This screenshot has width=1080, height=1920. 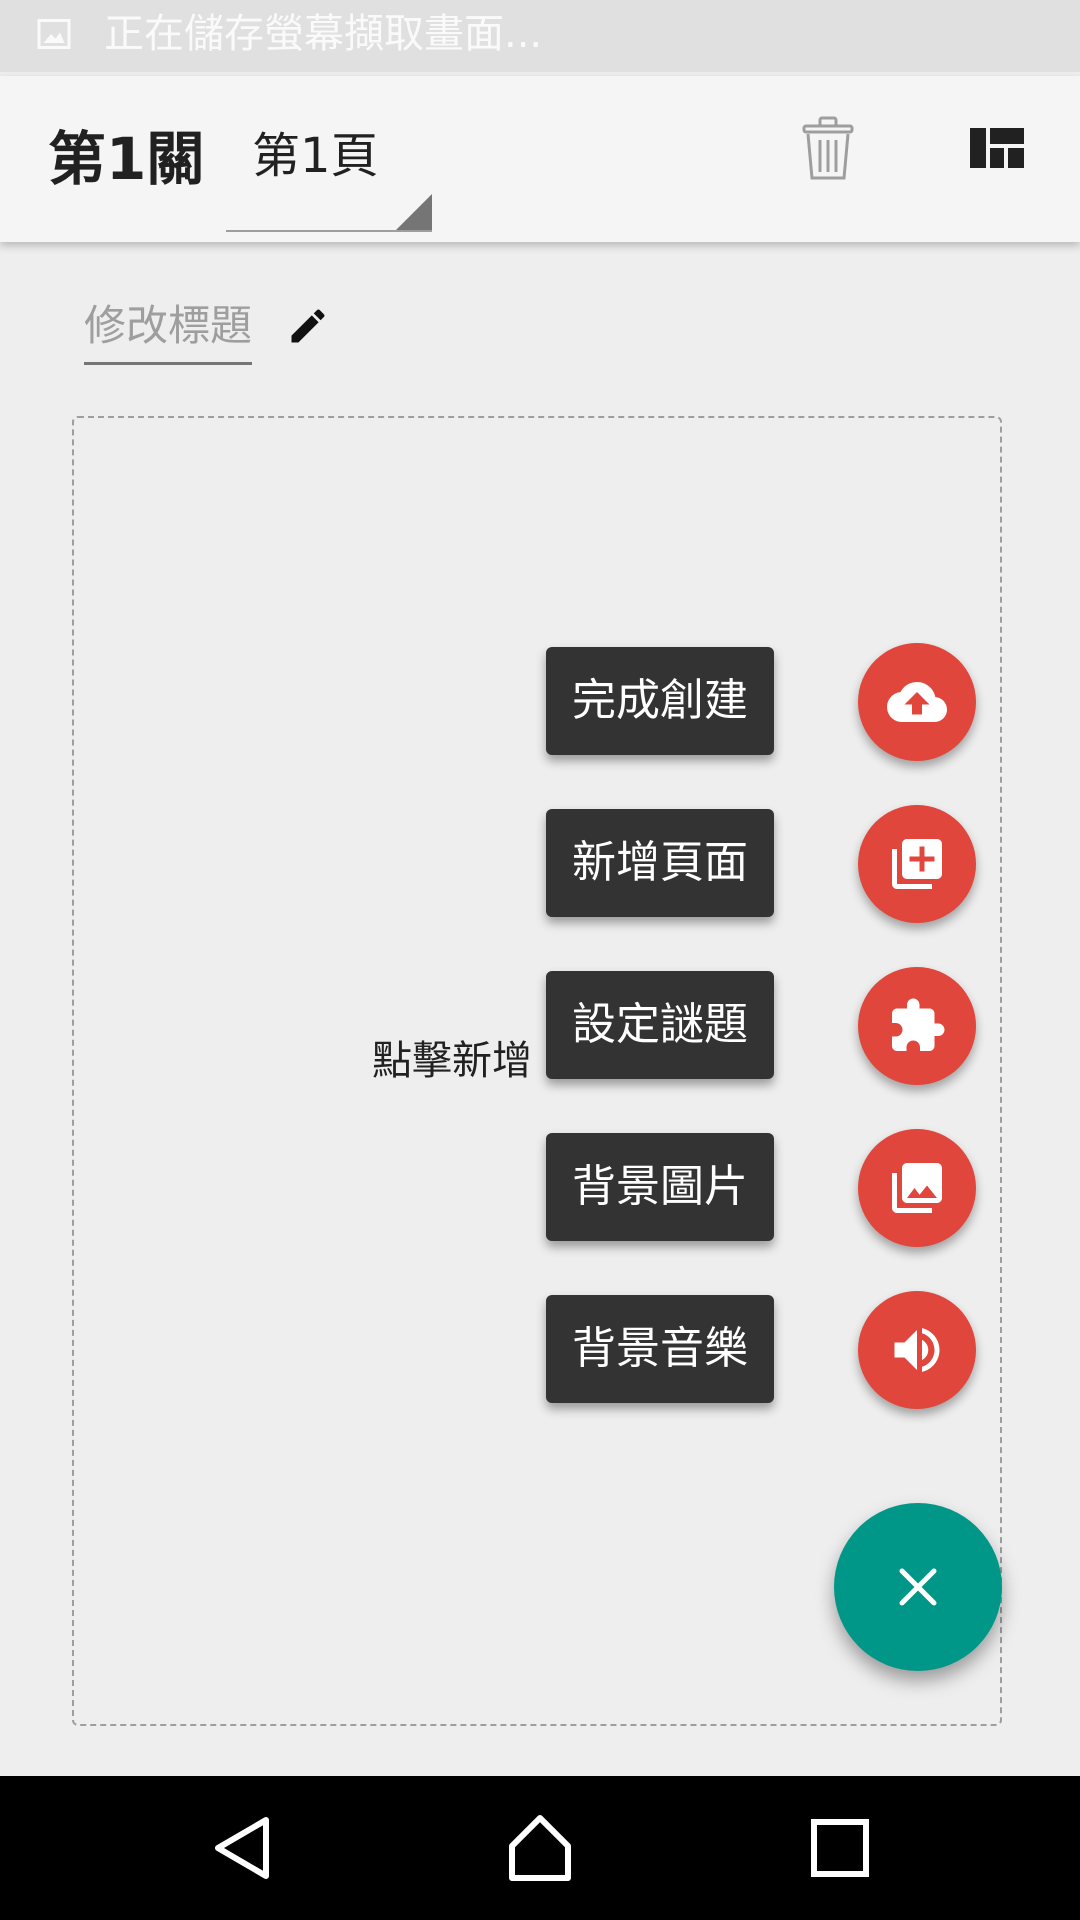 I want to click on background-music-button, so click(x=917, y=1350).